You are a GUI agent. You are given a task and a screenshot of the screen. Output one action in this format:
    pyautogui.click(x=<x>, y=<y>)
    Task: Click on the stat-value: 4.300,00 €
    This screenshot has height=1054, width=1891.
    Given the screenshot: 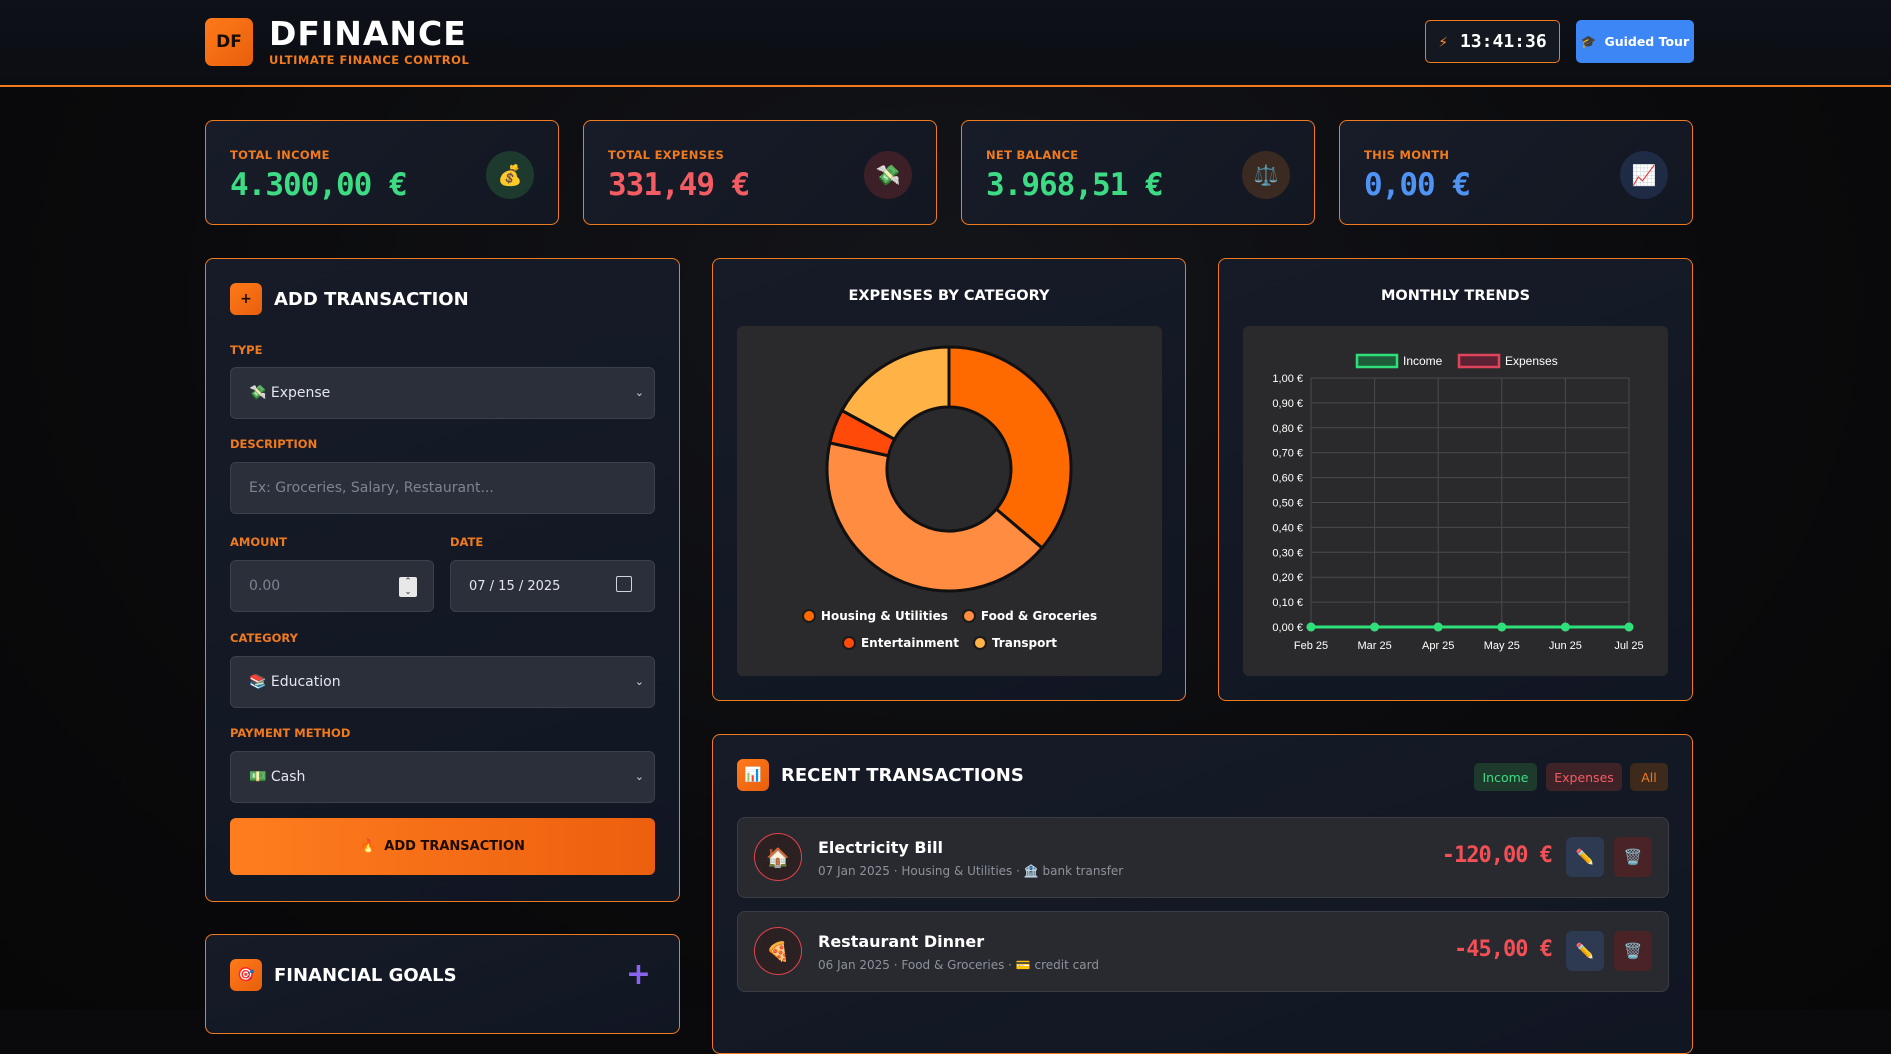 What is the action you would take?
    pyautogui.click(x=319, y=185)
    